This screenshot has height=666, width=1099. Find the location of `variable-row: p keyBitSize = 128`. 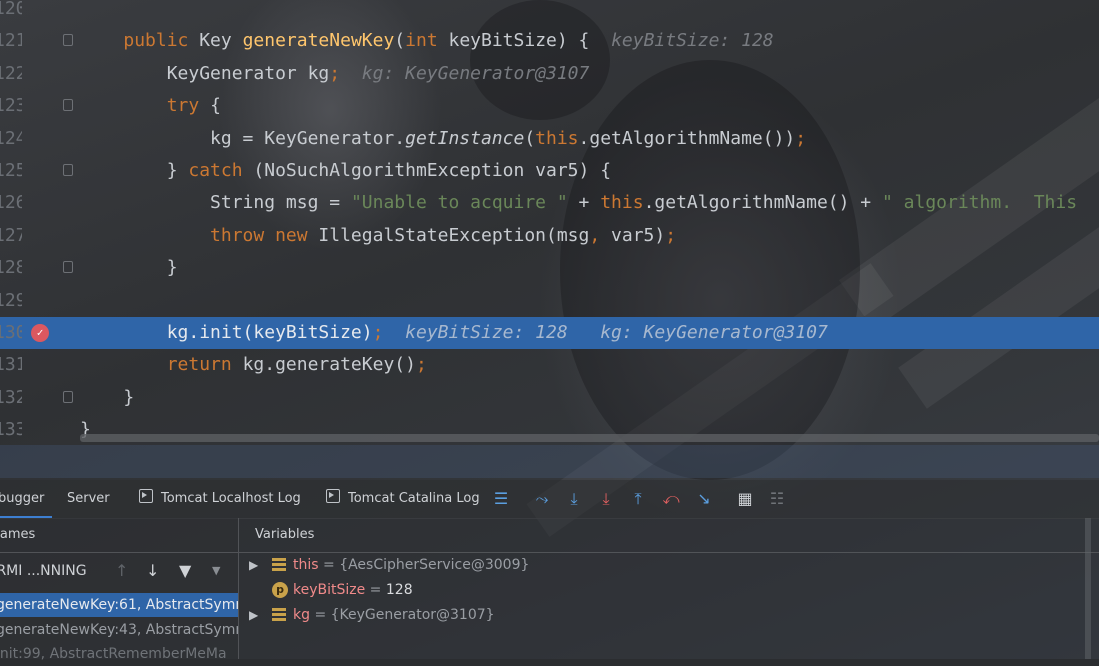

variable-row: p keyBitSize = 128 is located at coordinates (659, 590).